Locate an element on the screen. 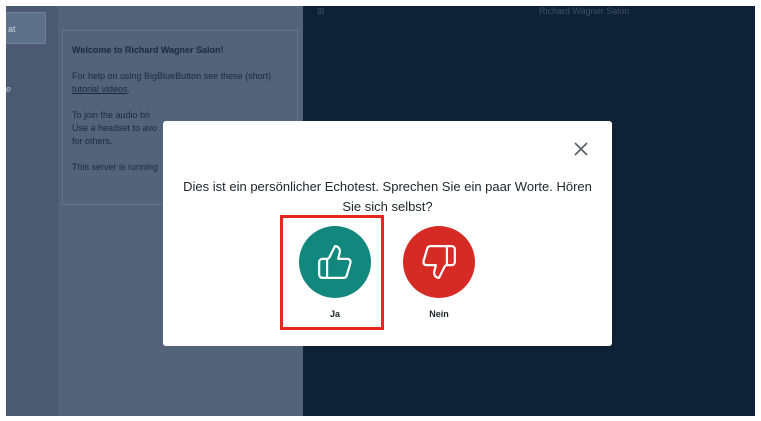  thumbs-down-icon is located at coordinates (439, 262).